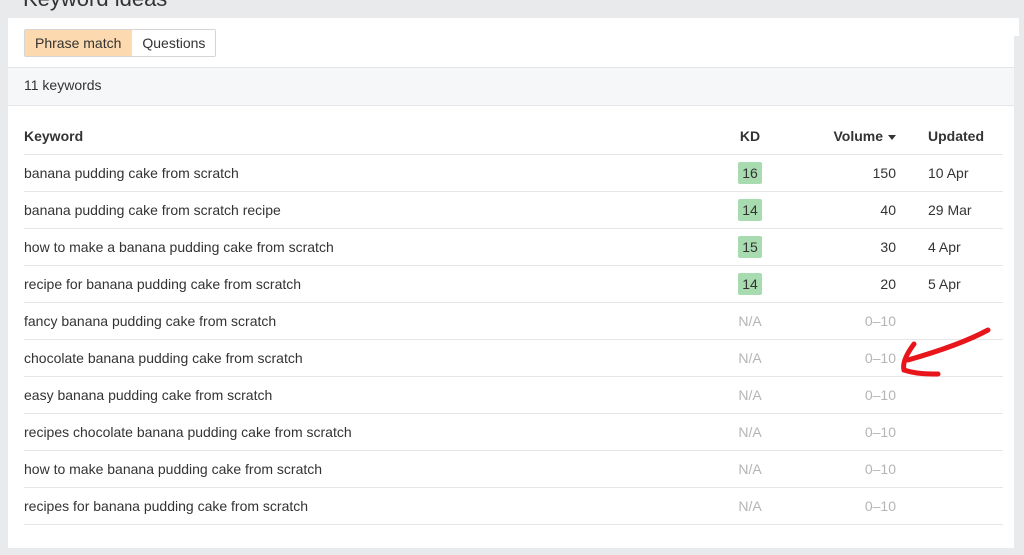 Image resolution: width=1024 pixels, height=555 pixels. What do you see at coordinates (369, 173) in the screenshot?
I see `keyword-cell: banana pudding cake from scratch` at bounding box center [369, 173].